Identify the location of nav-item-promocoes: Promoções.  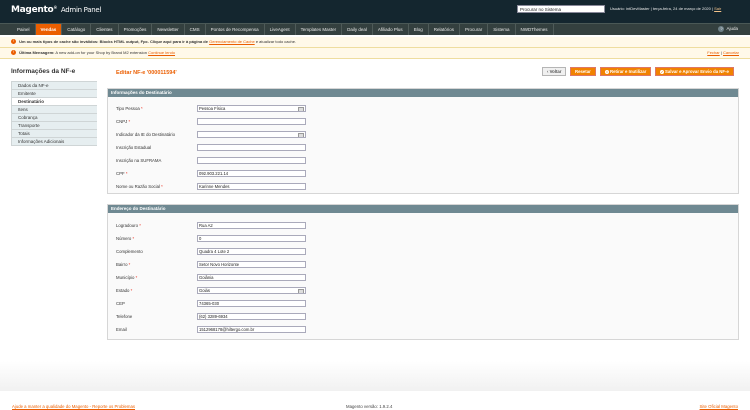
(136, 29).